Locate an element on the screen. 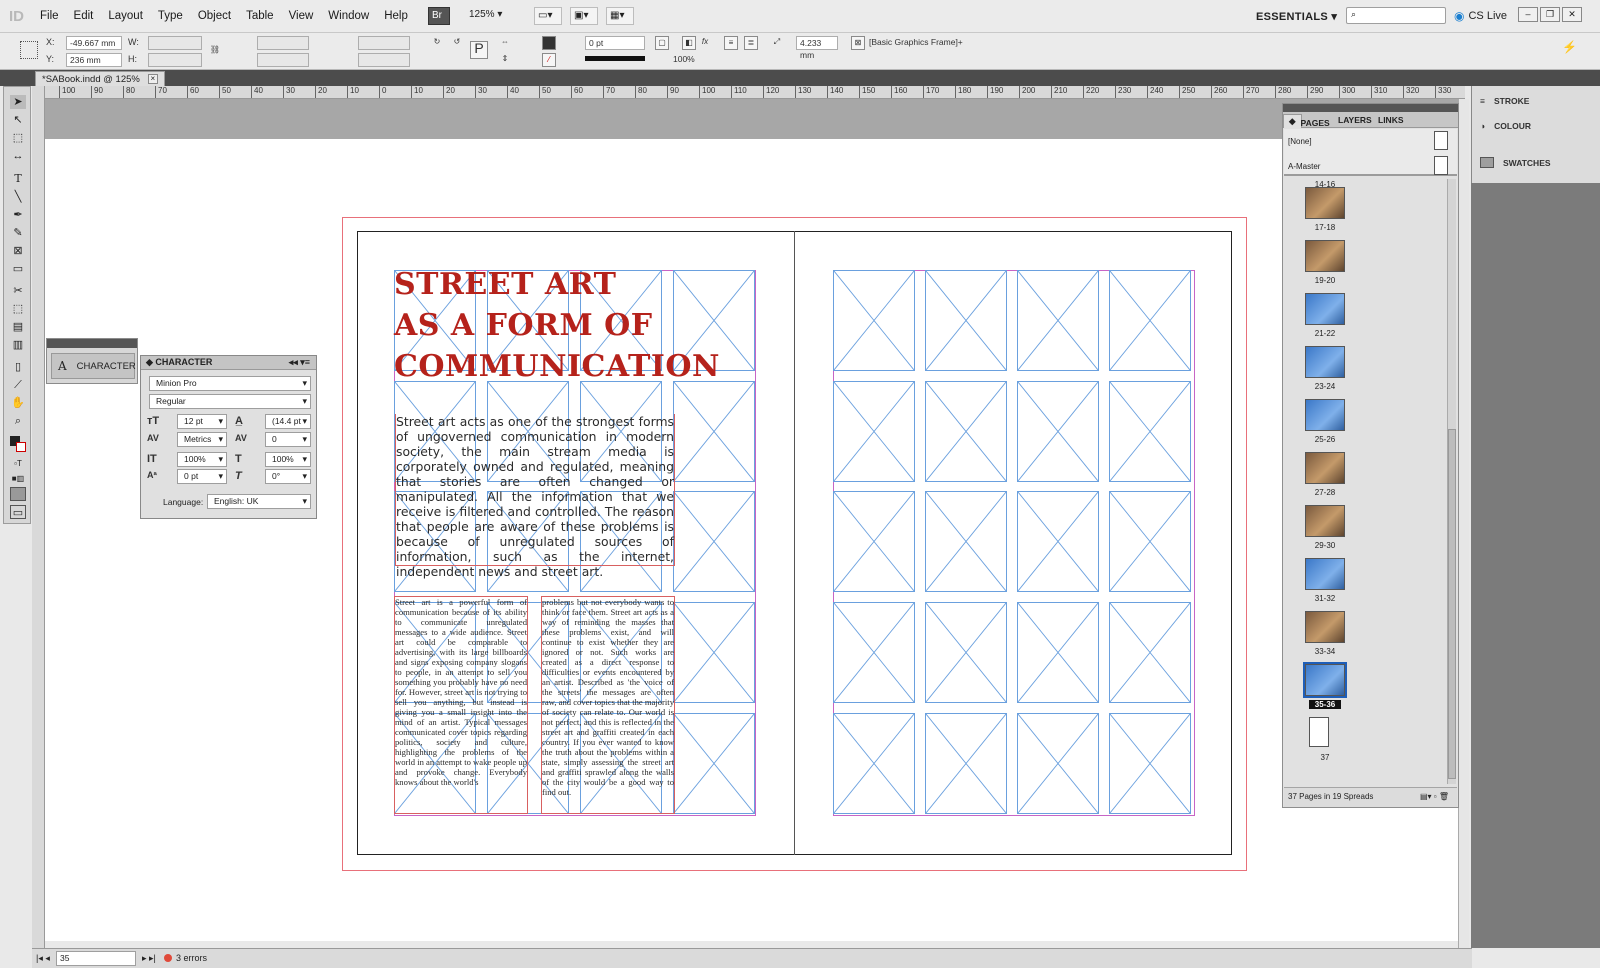 This screenshot has width=1600, height=968. effects-fx-icon: fx is located at coordinates (705, 43).